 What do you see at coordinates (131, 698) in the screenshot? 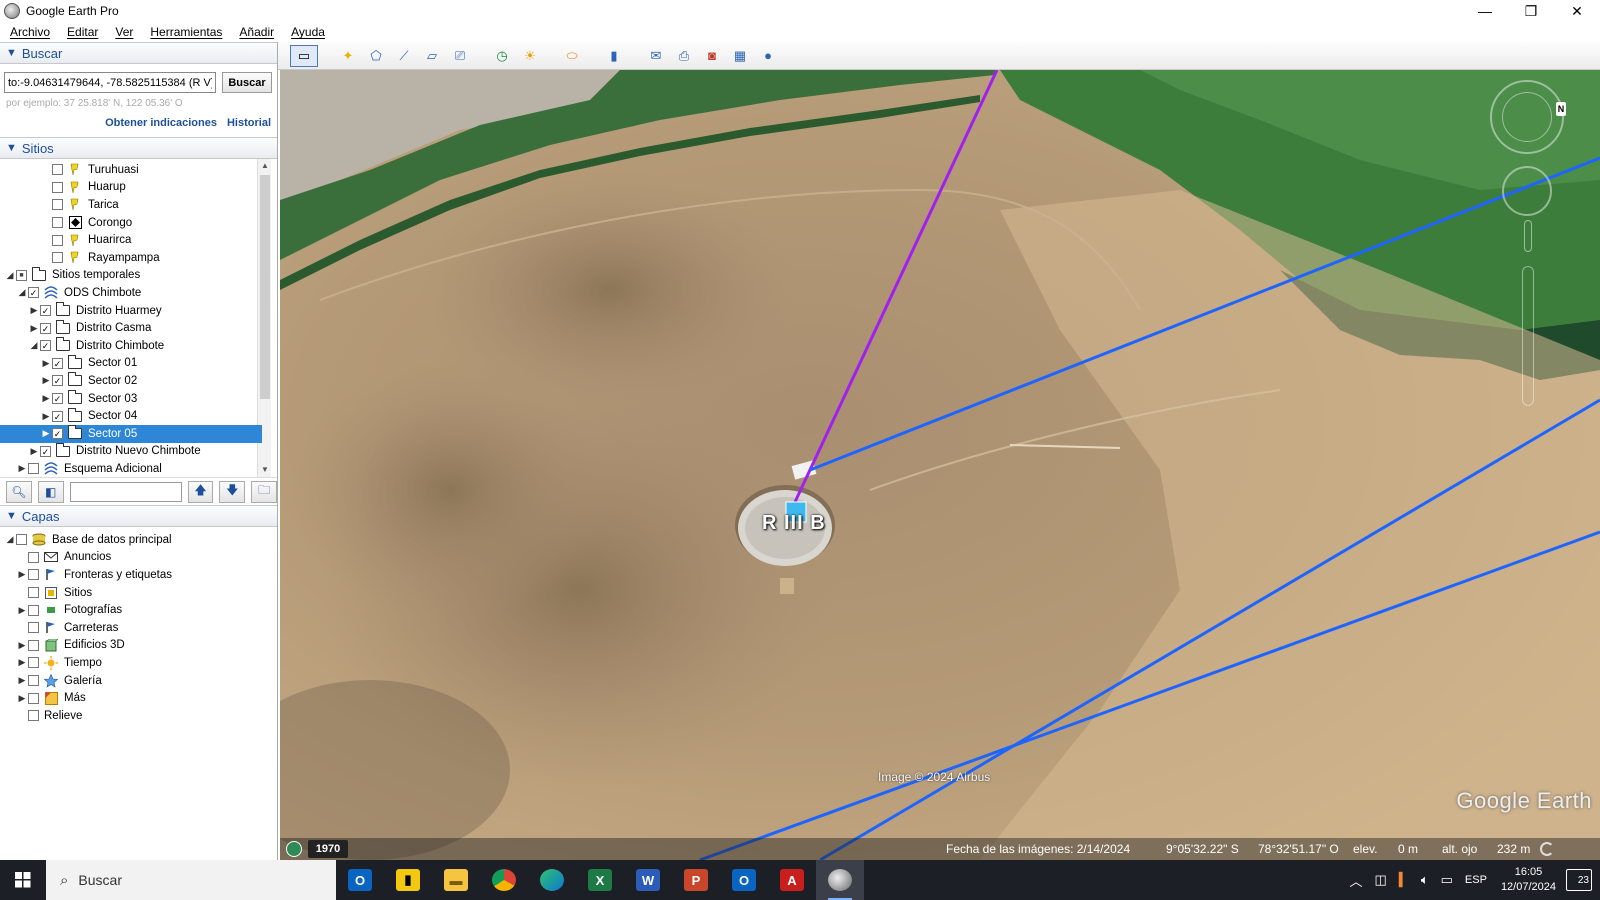
I see `layers-tree-item: ▶ Más` at bounding box center [131, 698].